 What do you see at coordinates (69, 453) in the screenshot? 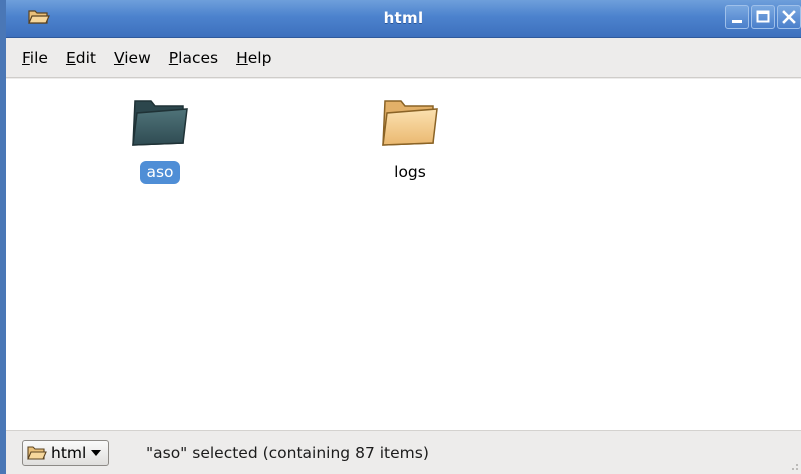
I see `path-label: html` at bounding box center [69, 453].